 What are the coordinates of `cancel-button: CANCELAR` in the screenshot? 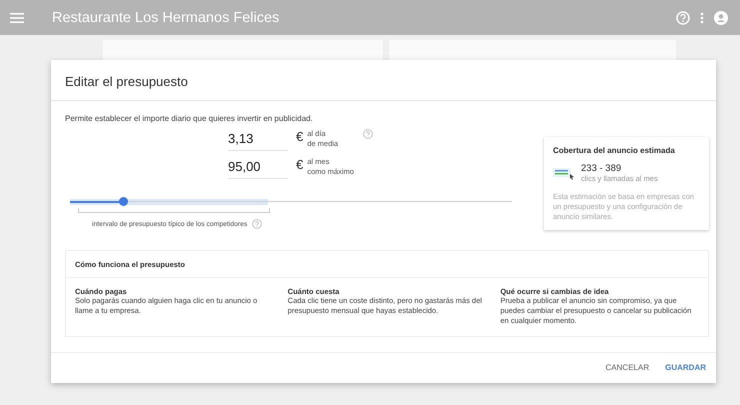 It's located at (628, 367).